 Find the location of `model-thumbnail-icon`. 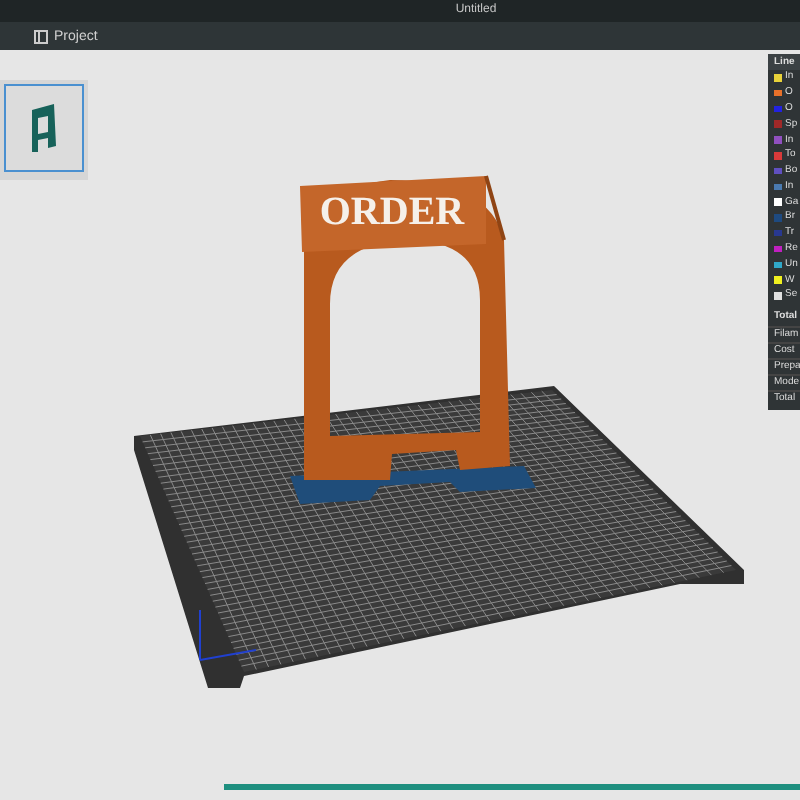

model-thumbnail-icon is located at coordinates (44, 128).